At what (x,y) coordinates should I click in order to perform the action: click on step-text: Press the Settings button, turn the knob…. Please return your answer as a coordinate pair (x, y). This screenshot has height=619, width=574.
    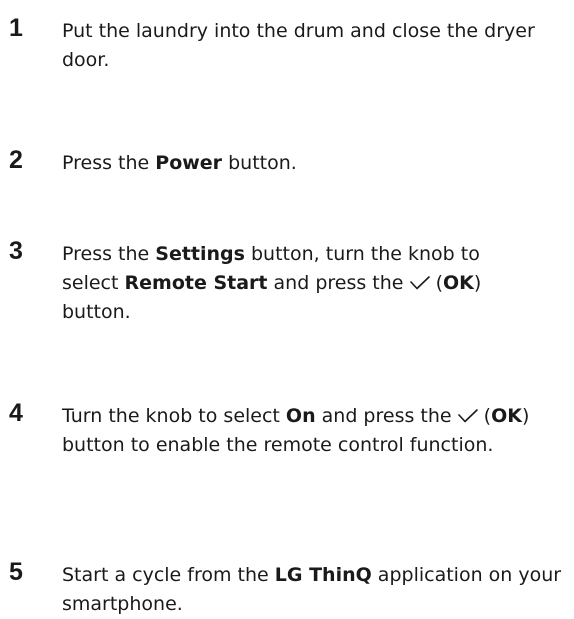
    Looking at the image, I should click on (297, 283).